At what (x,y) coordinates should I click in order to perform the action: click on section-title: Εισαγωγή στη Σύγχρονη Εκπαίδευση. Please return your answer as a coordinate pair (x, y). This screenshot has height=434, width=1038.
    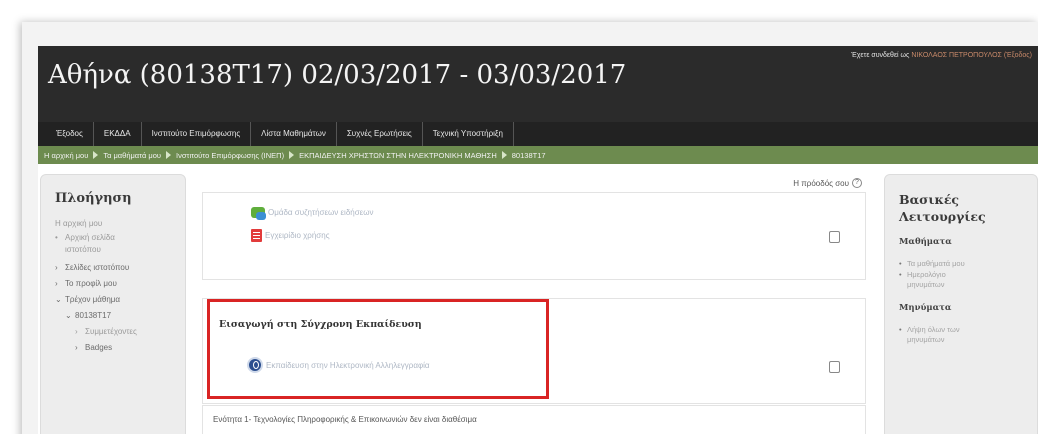
    Looking at the image, I should click on (320, 324).